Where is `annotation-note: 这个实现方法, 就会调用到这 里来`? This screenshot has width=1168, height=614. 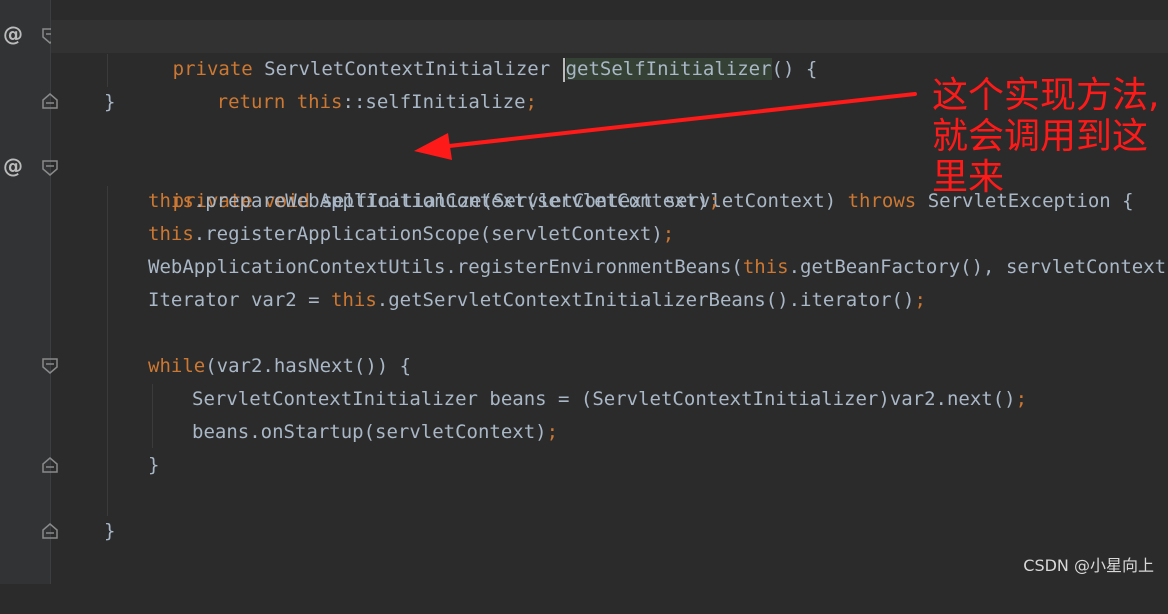
annotation-note: 这个实现方法, 就会调用到这 里来 is located at coordinates (1047, 136).